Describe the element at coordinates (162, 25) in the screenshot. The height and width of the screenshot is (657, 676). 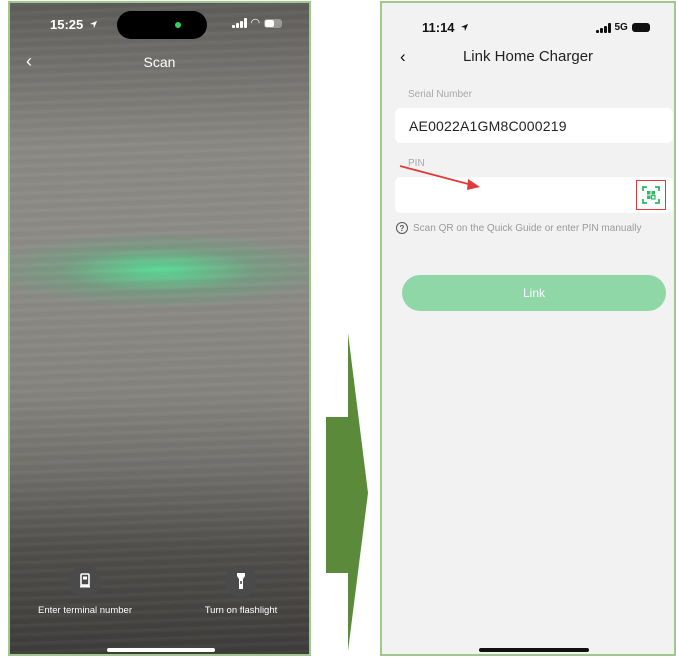
I see `dynamic-island` at that location.